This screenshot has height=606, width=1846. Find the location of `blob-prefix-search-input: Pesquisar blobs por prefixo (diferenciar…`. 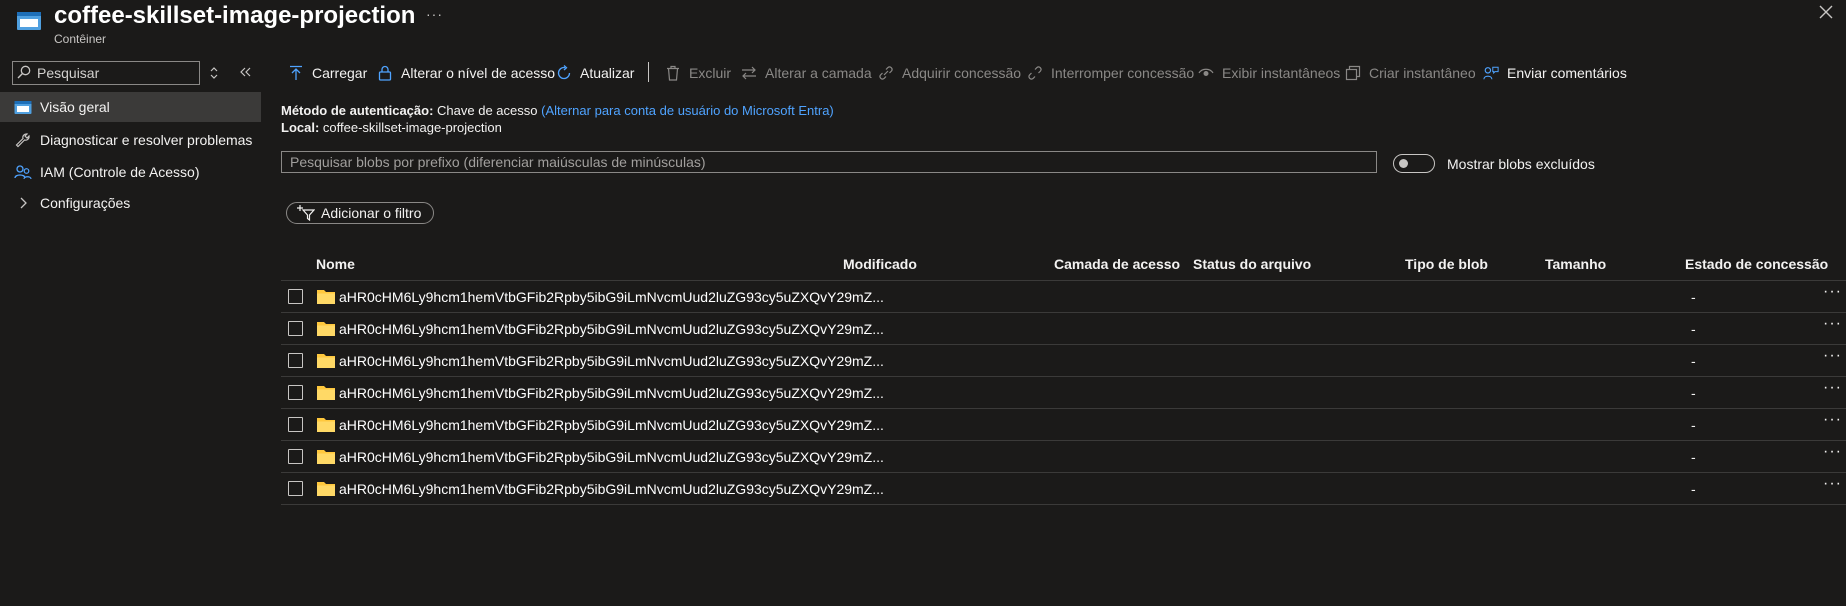

blob-prefix-search-input: Pesquisar blobs por prefixo (diferenciar… is located at coordinates (829, 162).